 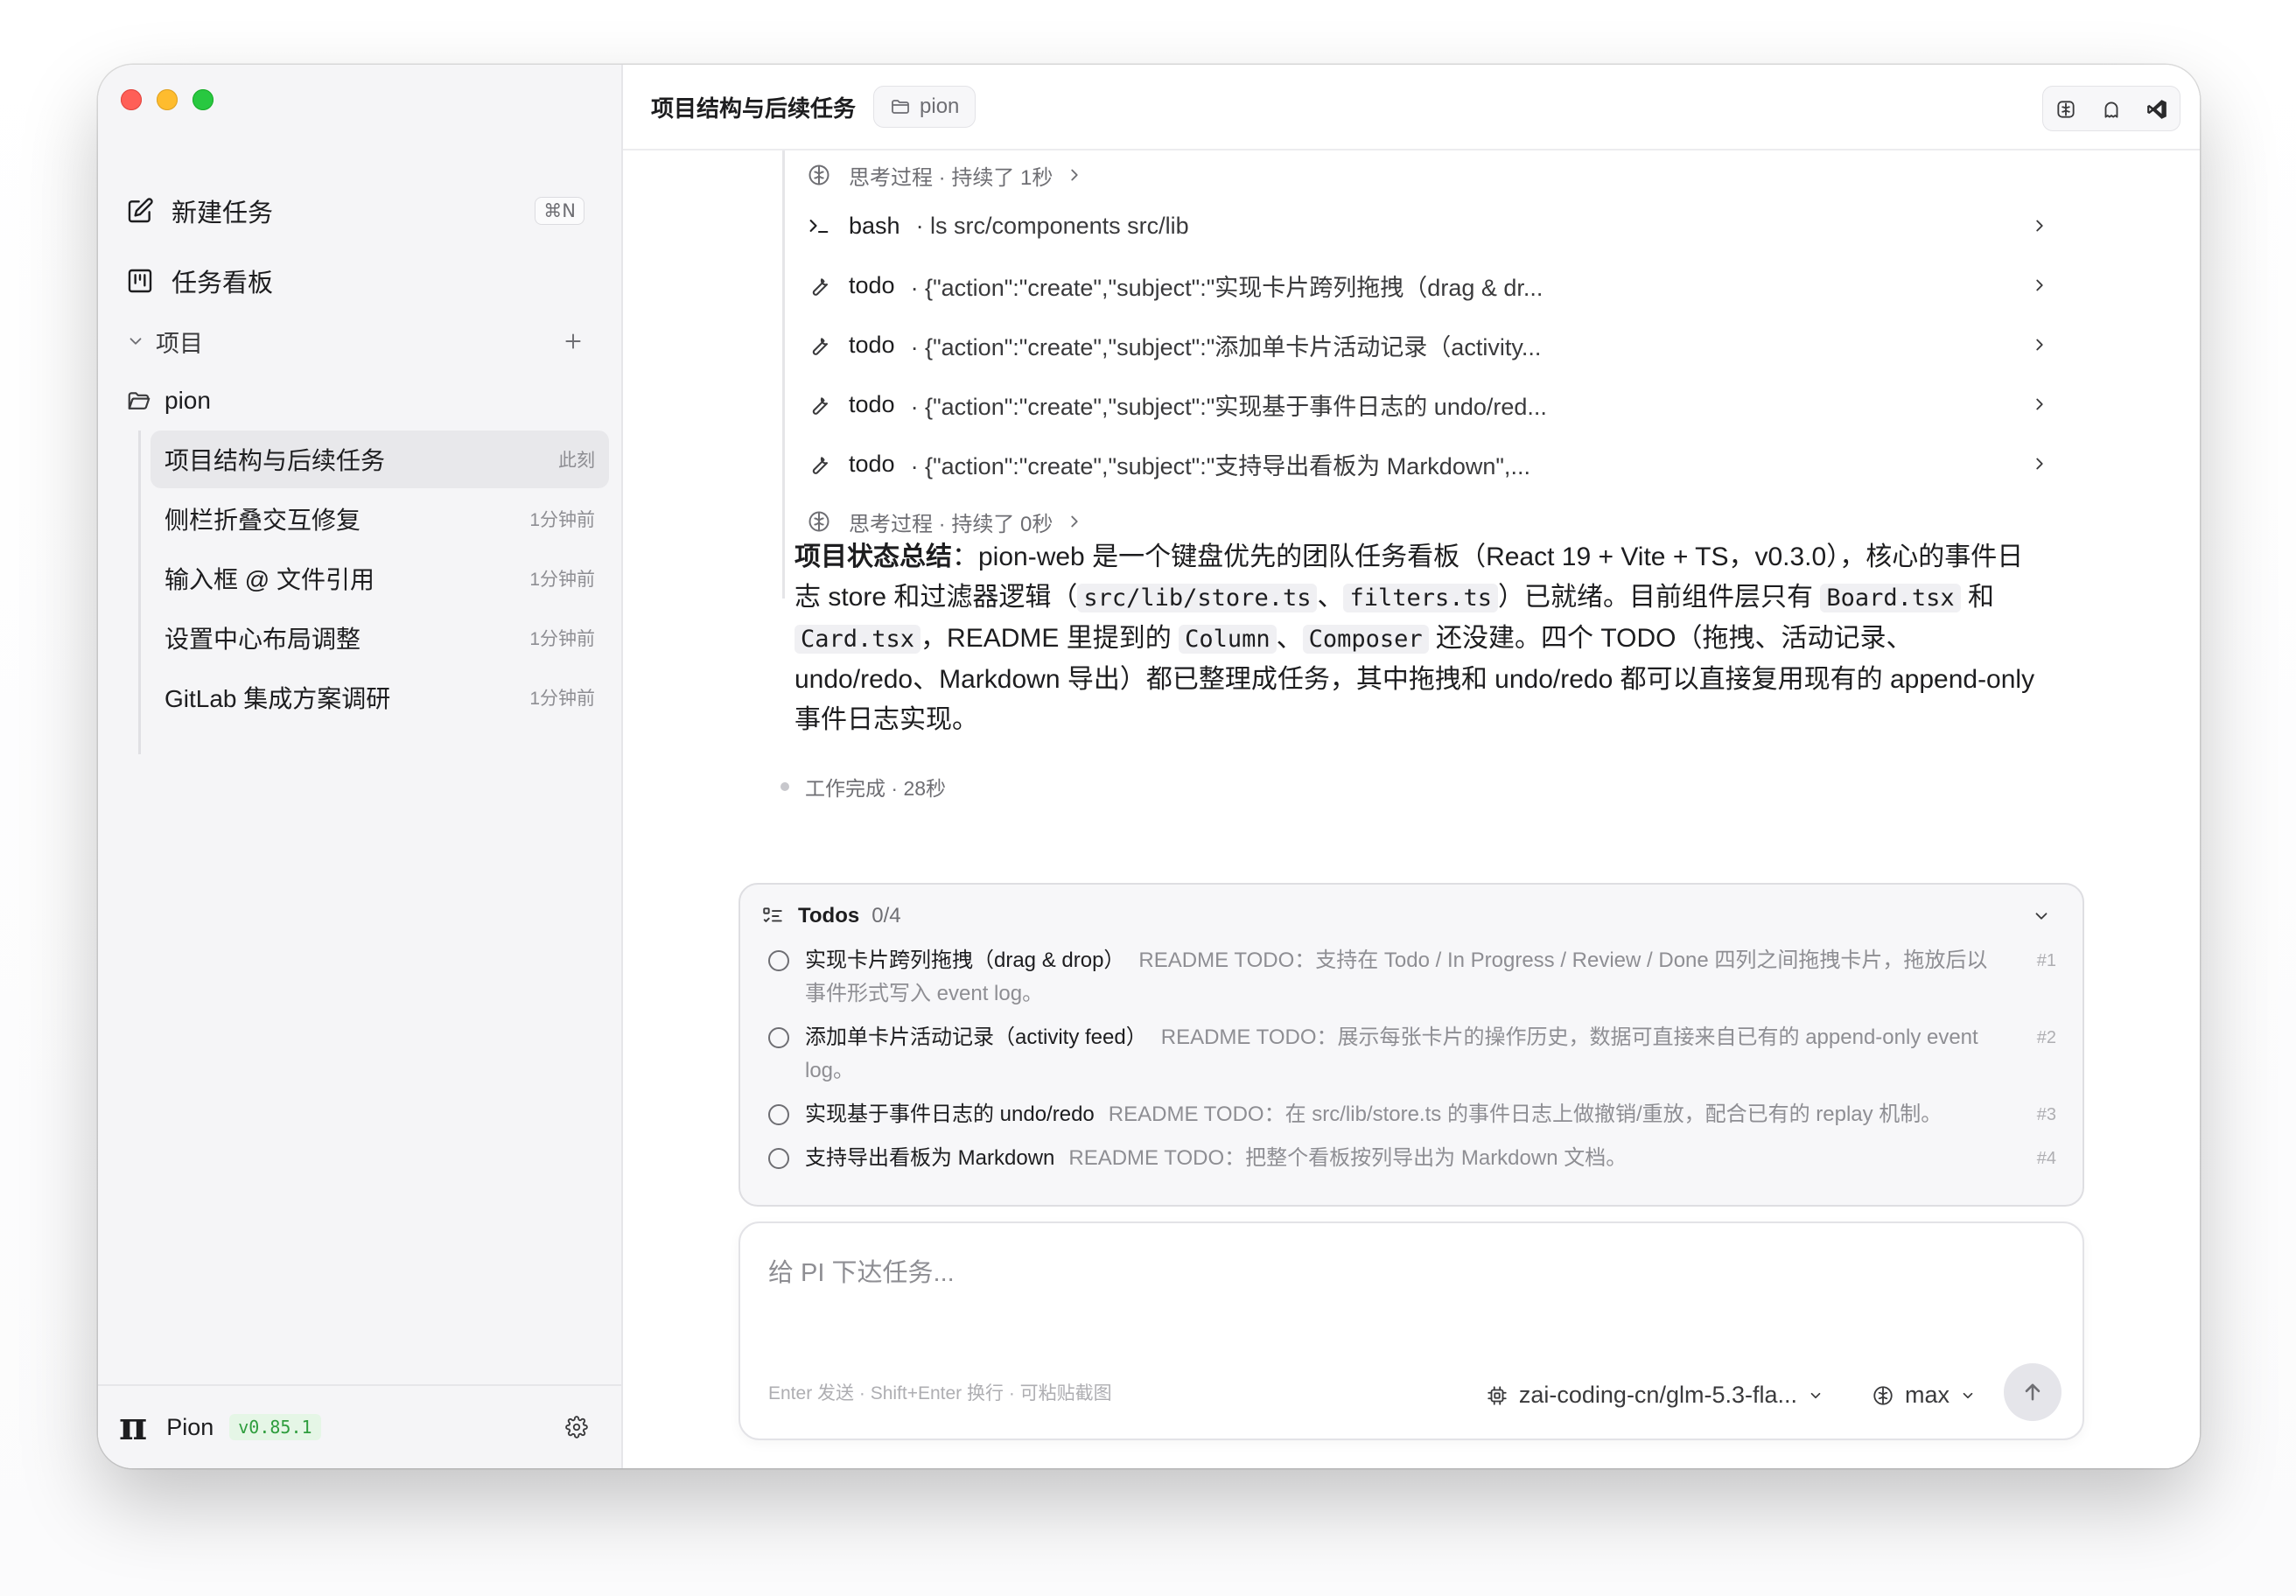 I want to click on project-name: pion, so click(x=187, y=400).